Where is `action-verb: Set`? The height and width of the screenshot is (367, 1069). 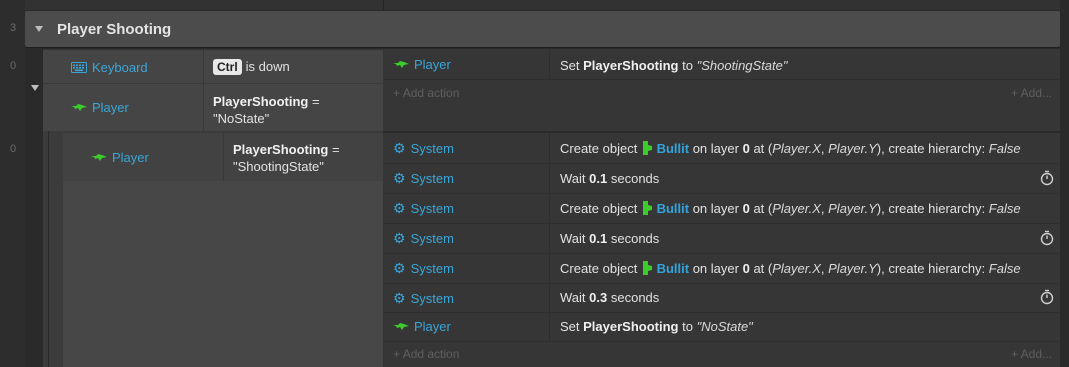 action-verb: Set is located at coordinates (570, 326).